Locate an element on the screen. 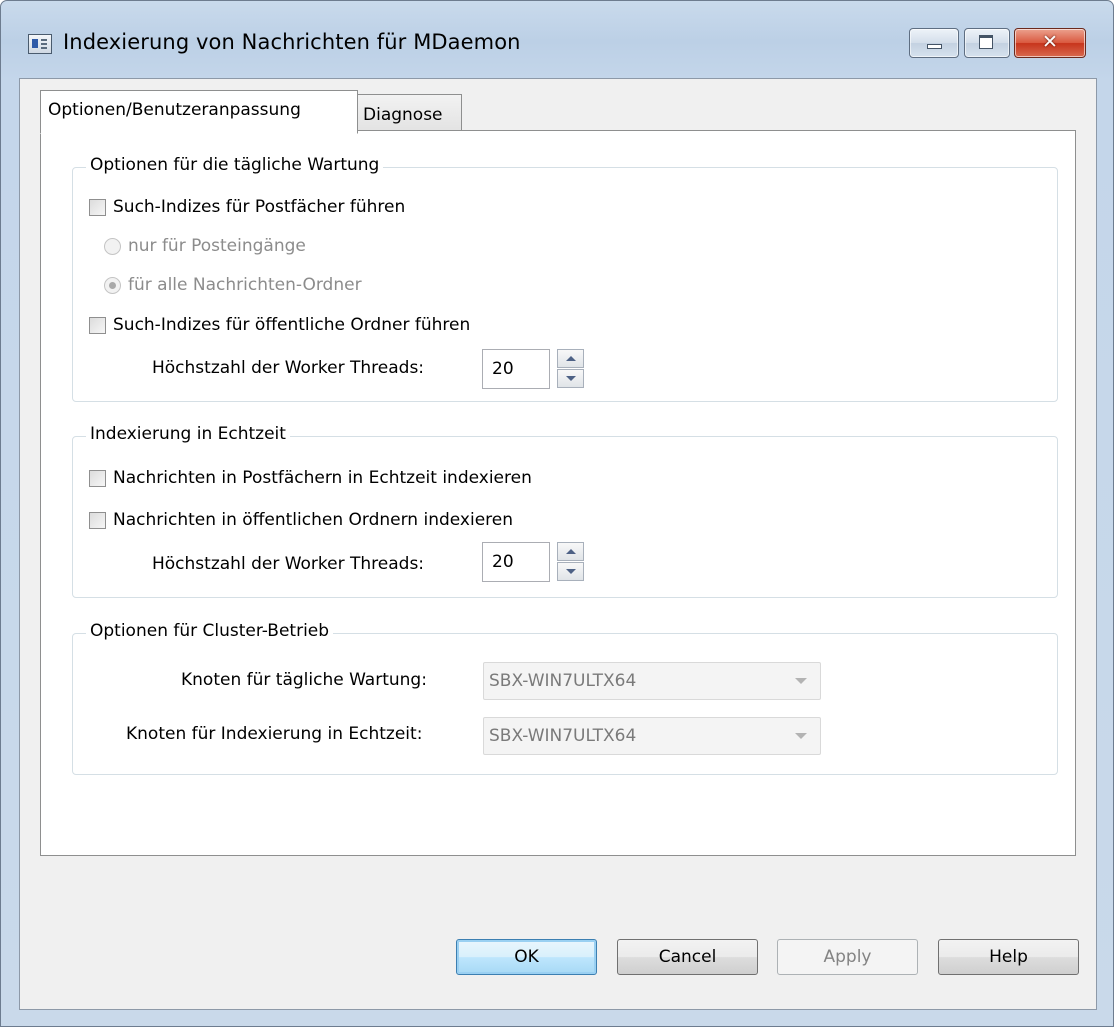 The height and width of the screenshot is (1027, 1114). daily-threads-up-icon is located at coordinates (570, 358).